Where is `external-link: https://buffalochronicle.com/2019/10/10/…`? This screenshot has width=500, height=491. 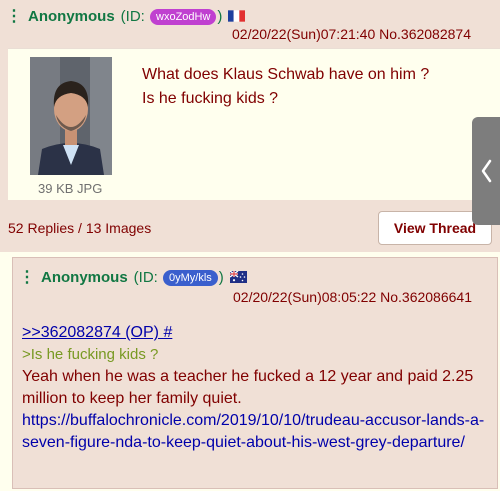 external-link: https://buffalochronicle.com/2019/10/10/… is located at coordinates (257, 432).